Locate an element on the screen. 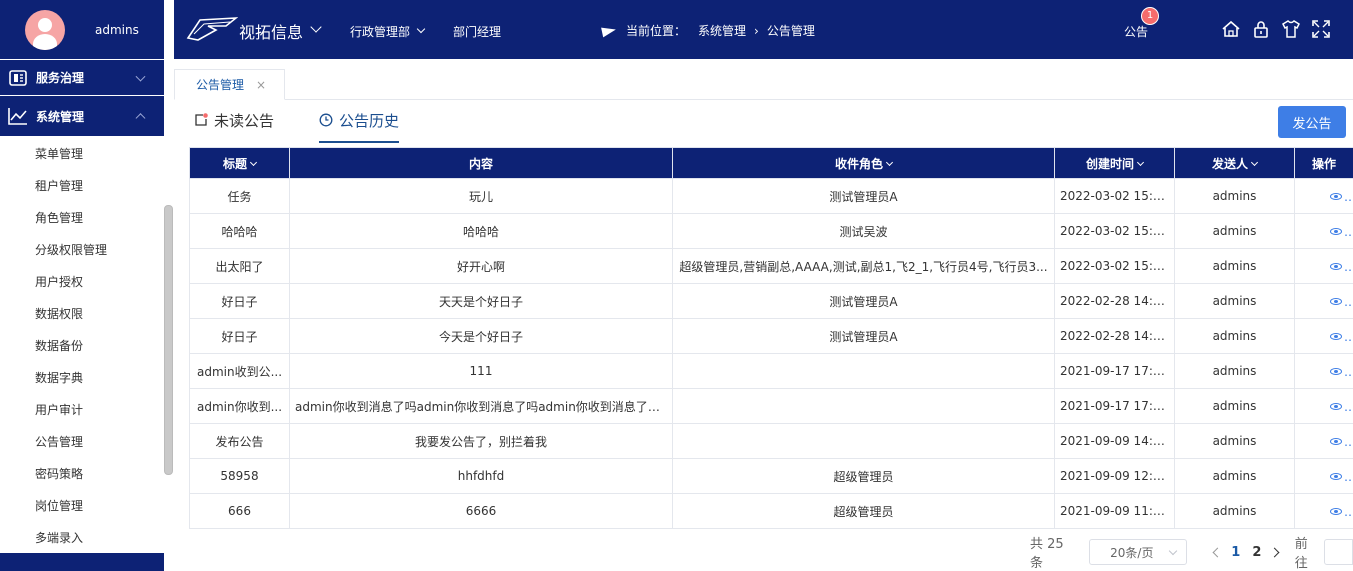 This screenshot has height=571, width=1353. sidebar-item-grade-permission: 分级权限管理 is located at coordinates (82, 250).